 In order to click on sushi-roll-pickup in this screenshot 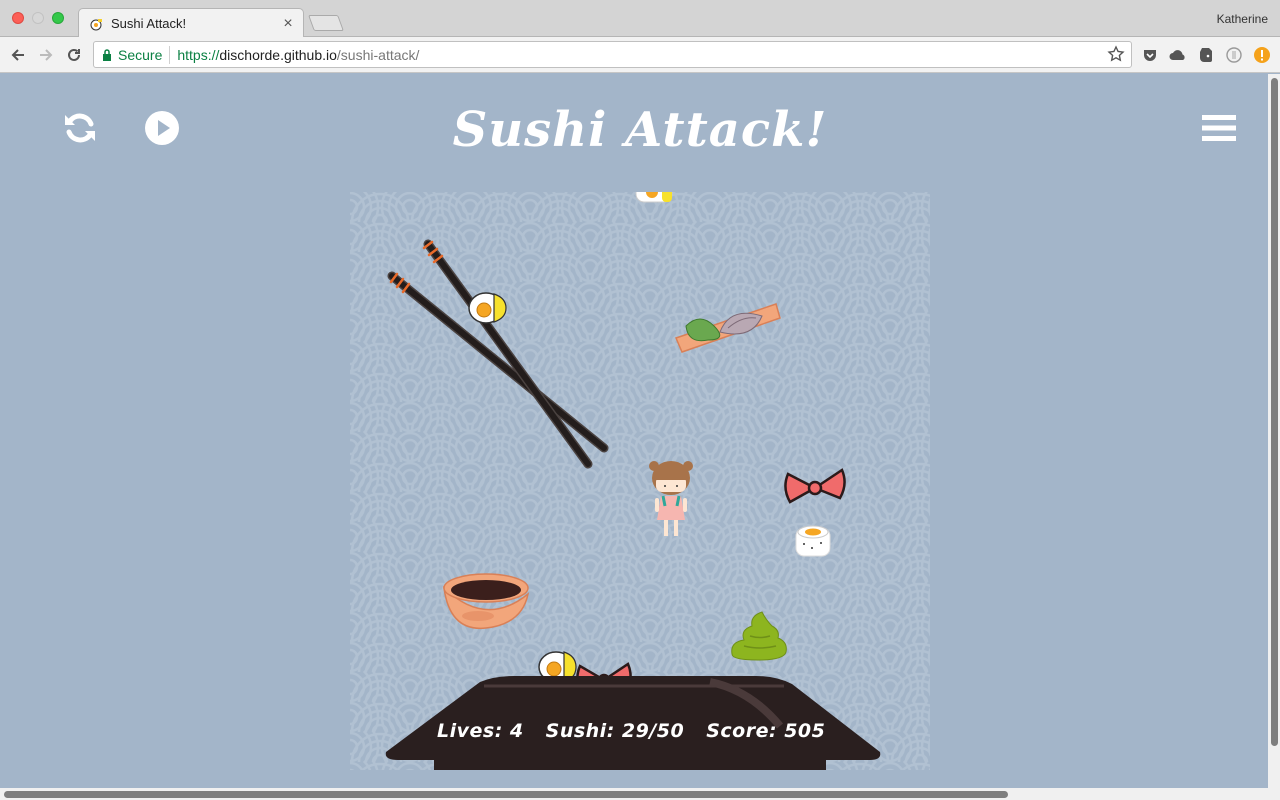, I will do `click(487, 308)`.